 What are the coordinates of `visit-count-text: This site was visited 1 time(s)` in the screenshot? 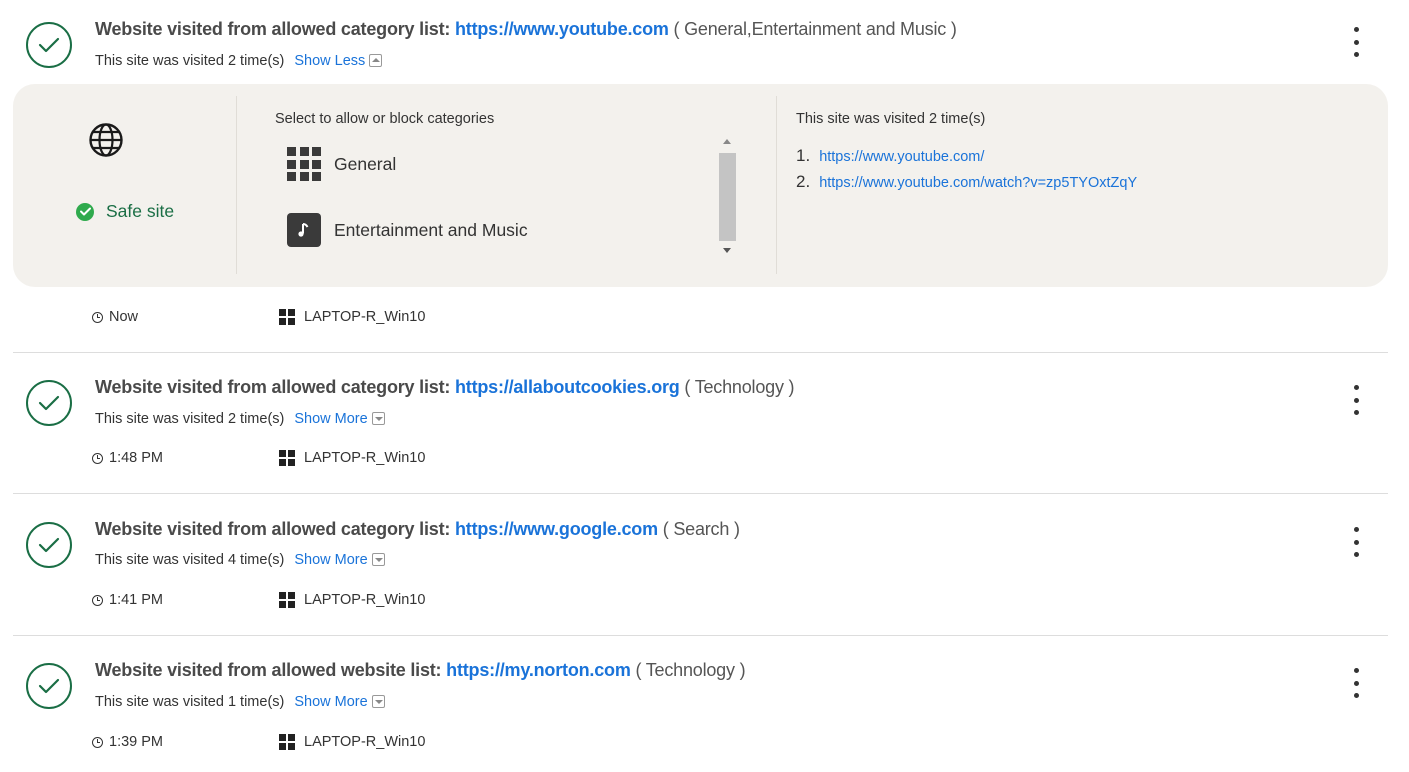 It's located at (190, 702).